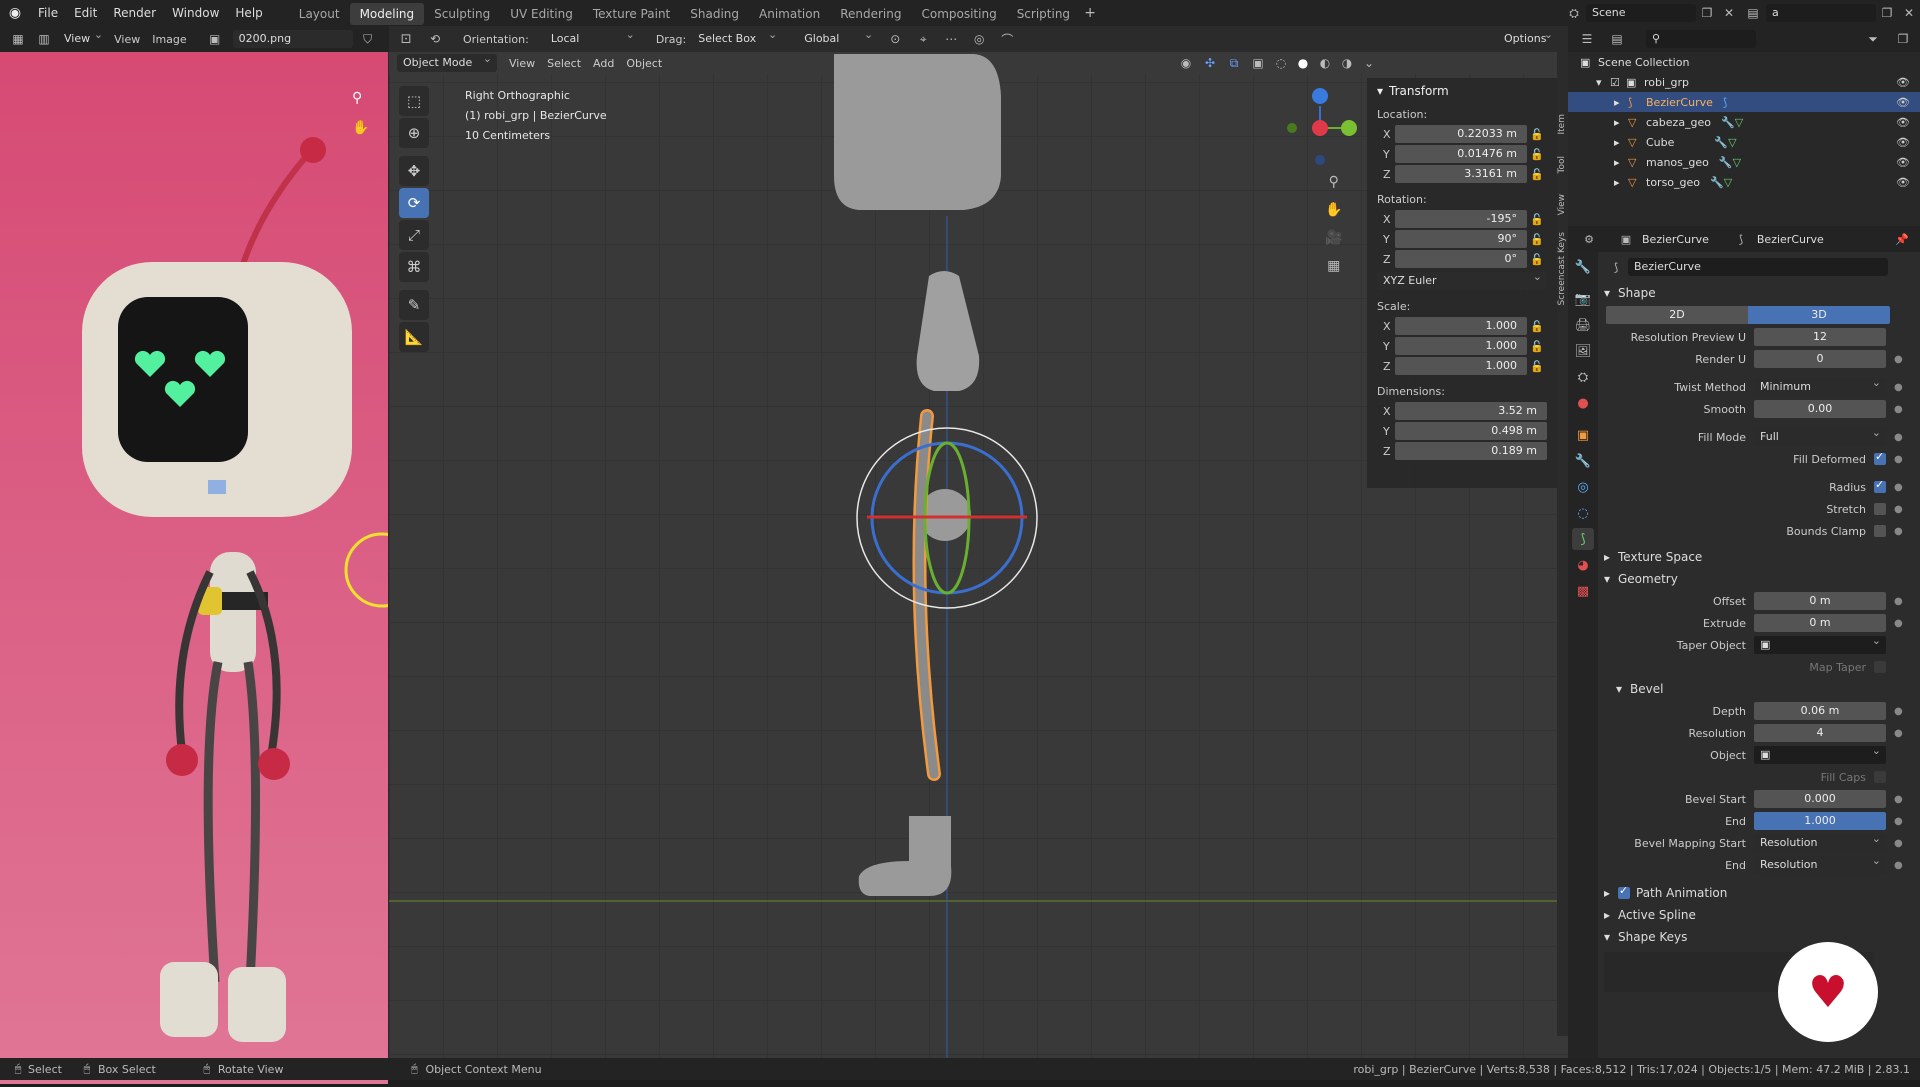 This screenshot has height=1087, width=1920. I want to click on outliner-item-cube: ▸ ▽ Cube 🔧 ▽ 👁, so click(1744, 142).